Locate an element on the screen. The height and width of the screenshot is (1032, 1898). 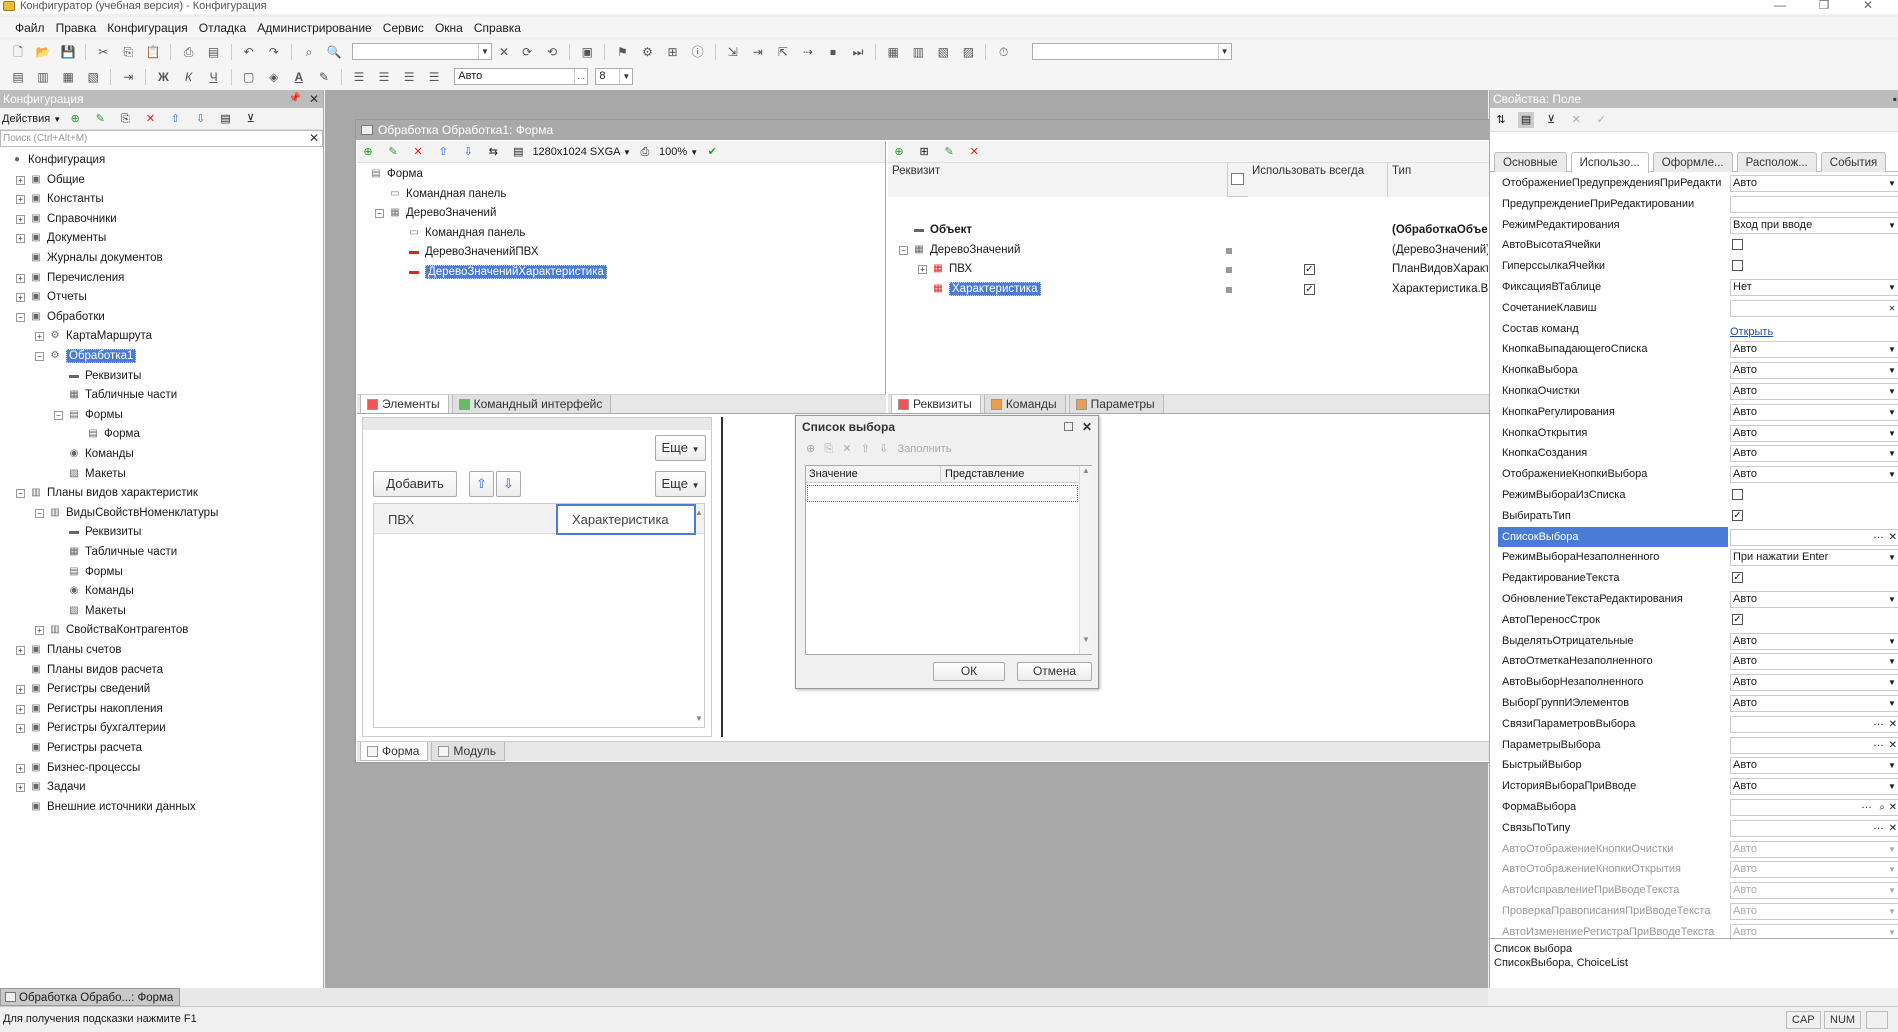
property-row: ФормаВыбора ✕ … ⌕ is located at coordinates (1694, 807).